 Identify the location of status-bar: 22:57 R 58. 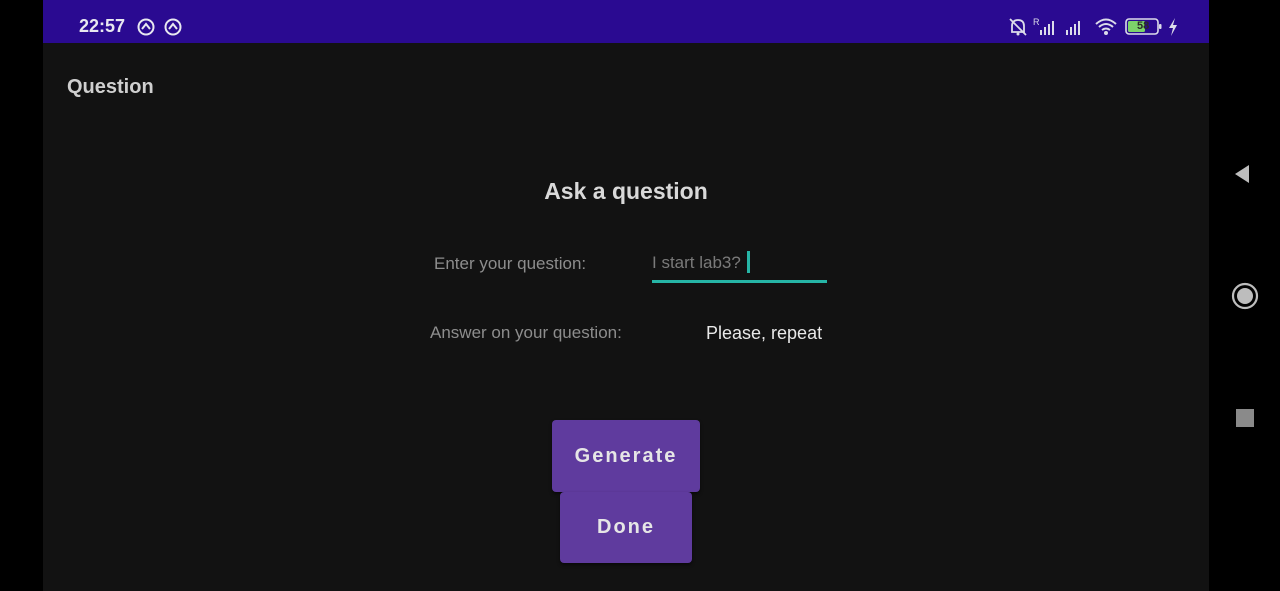
(626, 21).